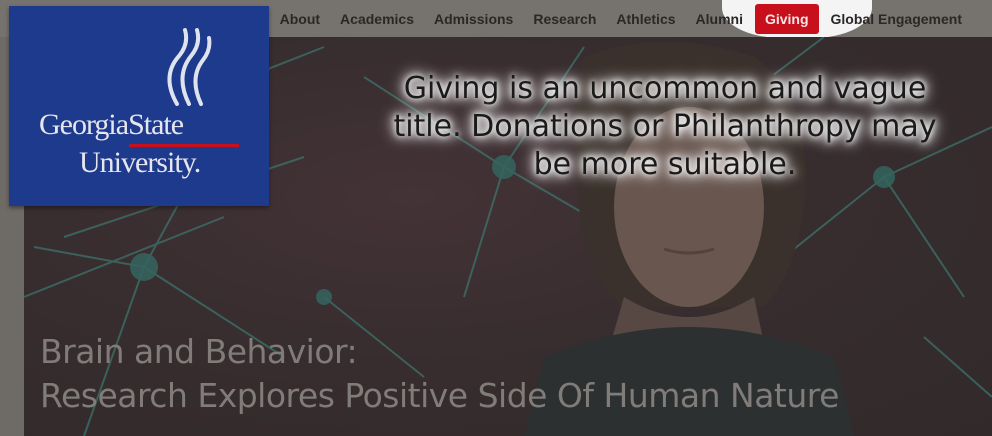  What do you see at coordinates (645, 19) in the screenshot?
I see `nav-athletics: Athletics` at bounding box center [645, 19].